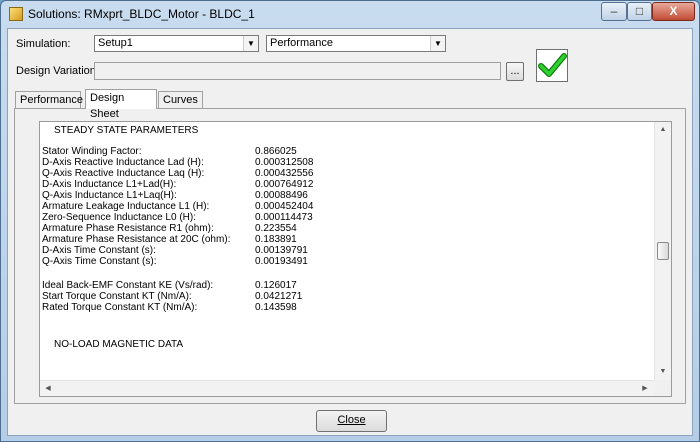  Describe the element at coordinates (180, 99) in the screenshot. I see `tab-curves: Curves` at that location.